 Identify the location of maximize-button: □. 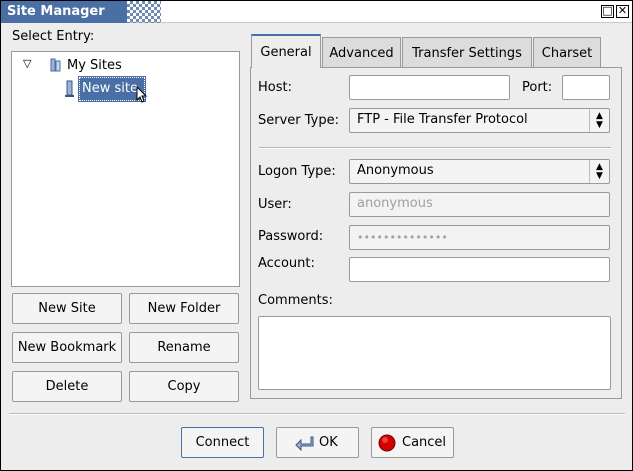
(607, 11).